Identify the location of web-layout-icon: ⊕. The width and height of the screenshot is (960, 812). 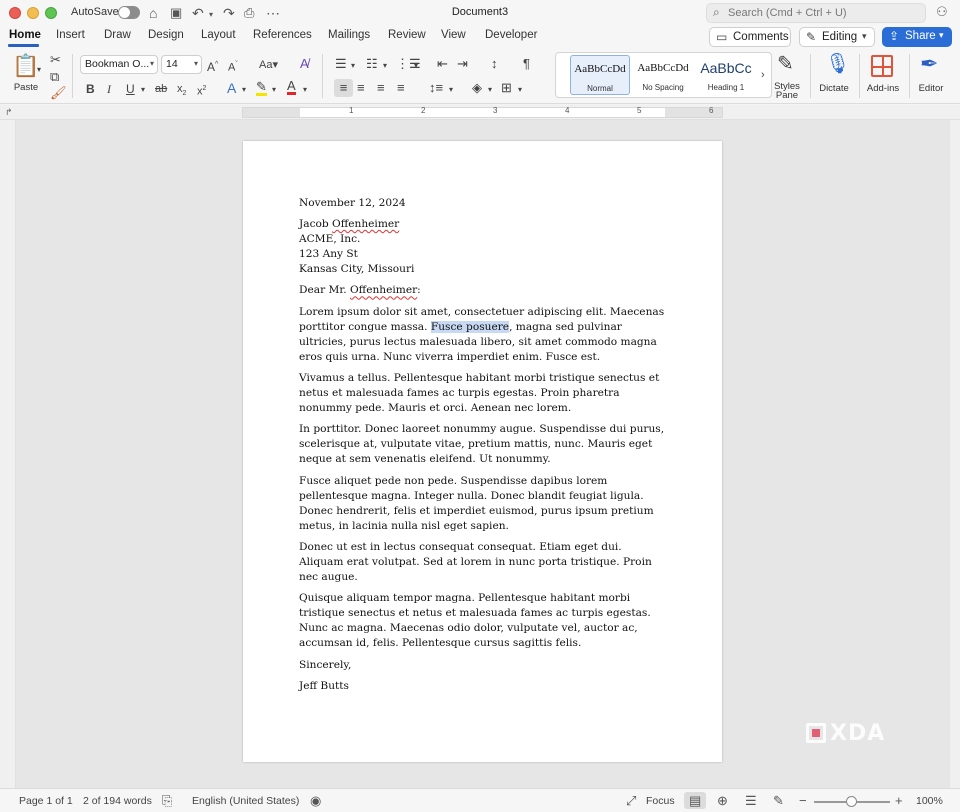
(722, 801).